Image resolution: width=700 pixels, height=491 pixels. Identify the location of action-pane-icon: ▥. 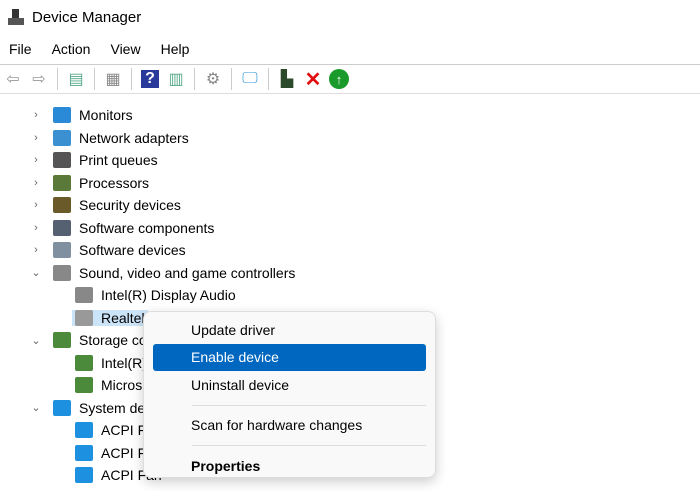
(176, 79).